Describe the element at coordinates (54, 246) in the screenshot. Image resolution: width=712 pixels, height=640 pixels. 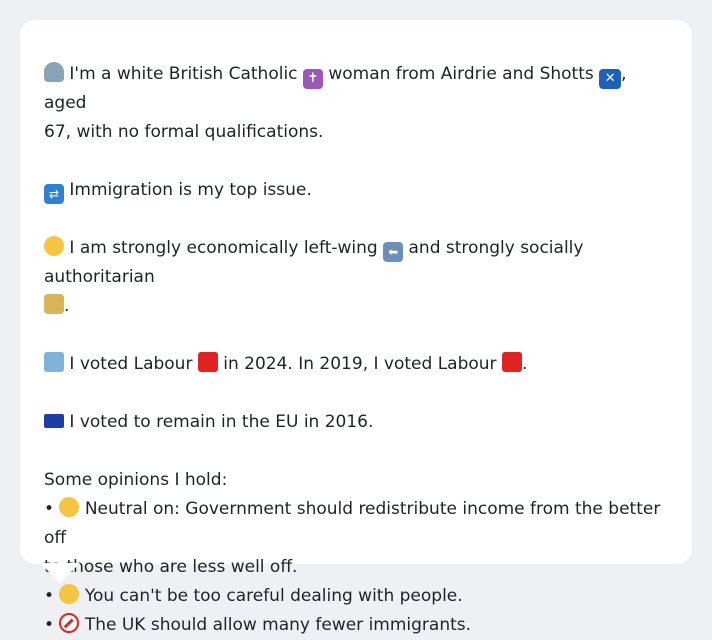
I see `thinking-face-icon` at that location.